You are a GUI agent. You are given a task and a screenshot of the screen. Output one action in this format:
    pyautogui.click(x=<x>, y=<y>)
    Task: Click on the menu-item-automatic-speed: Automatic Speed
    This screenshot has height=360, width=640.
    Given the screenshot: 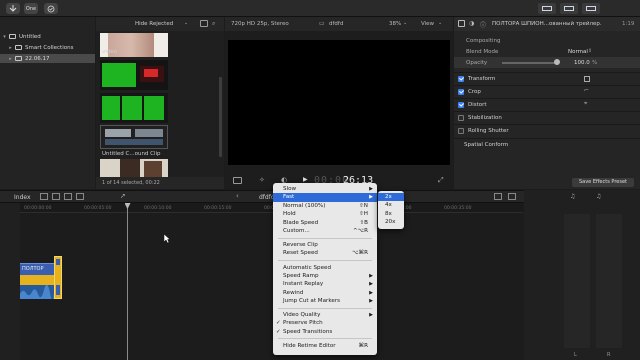 What is the action you would take?
    pyautogui.click(x=325, y=268)
    